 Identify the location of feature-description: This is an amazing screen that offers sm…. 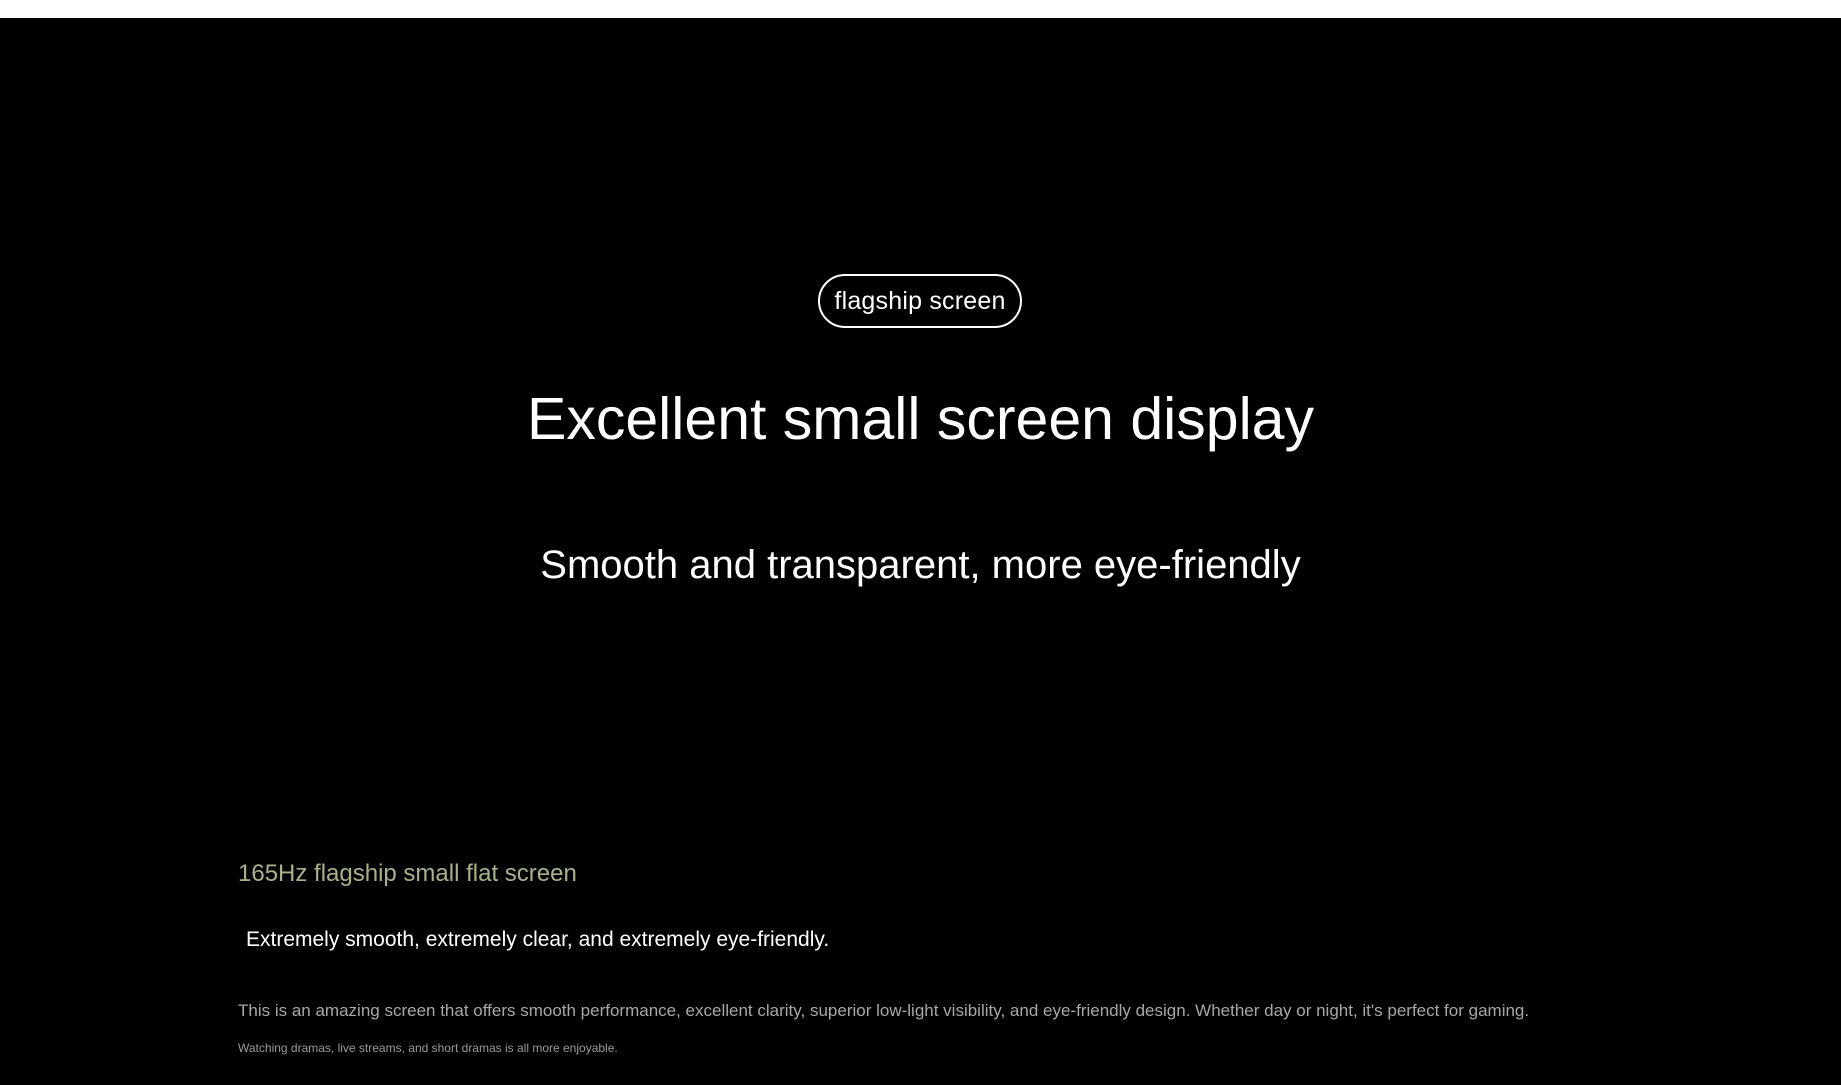
(884, 1010).